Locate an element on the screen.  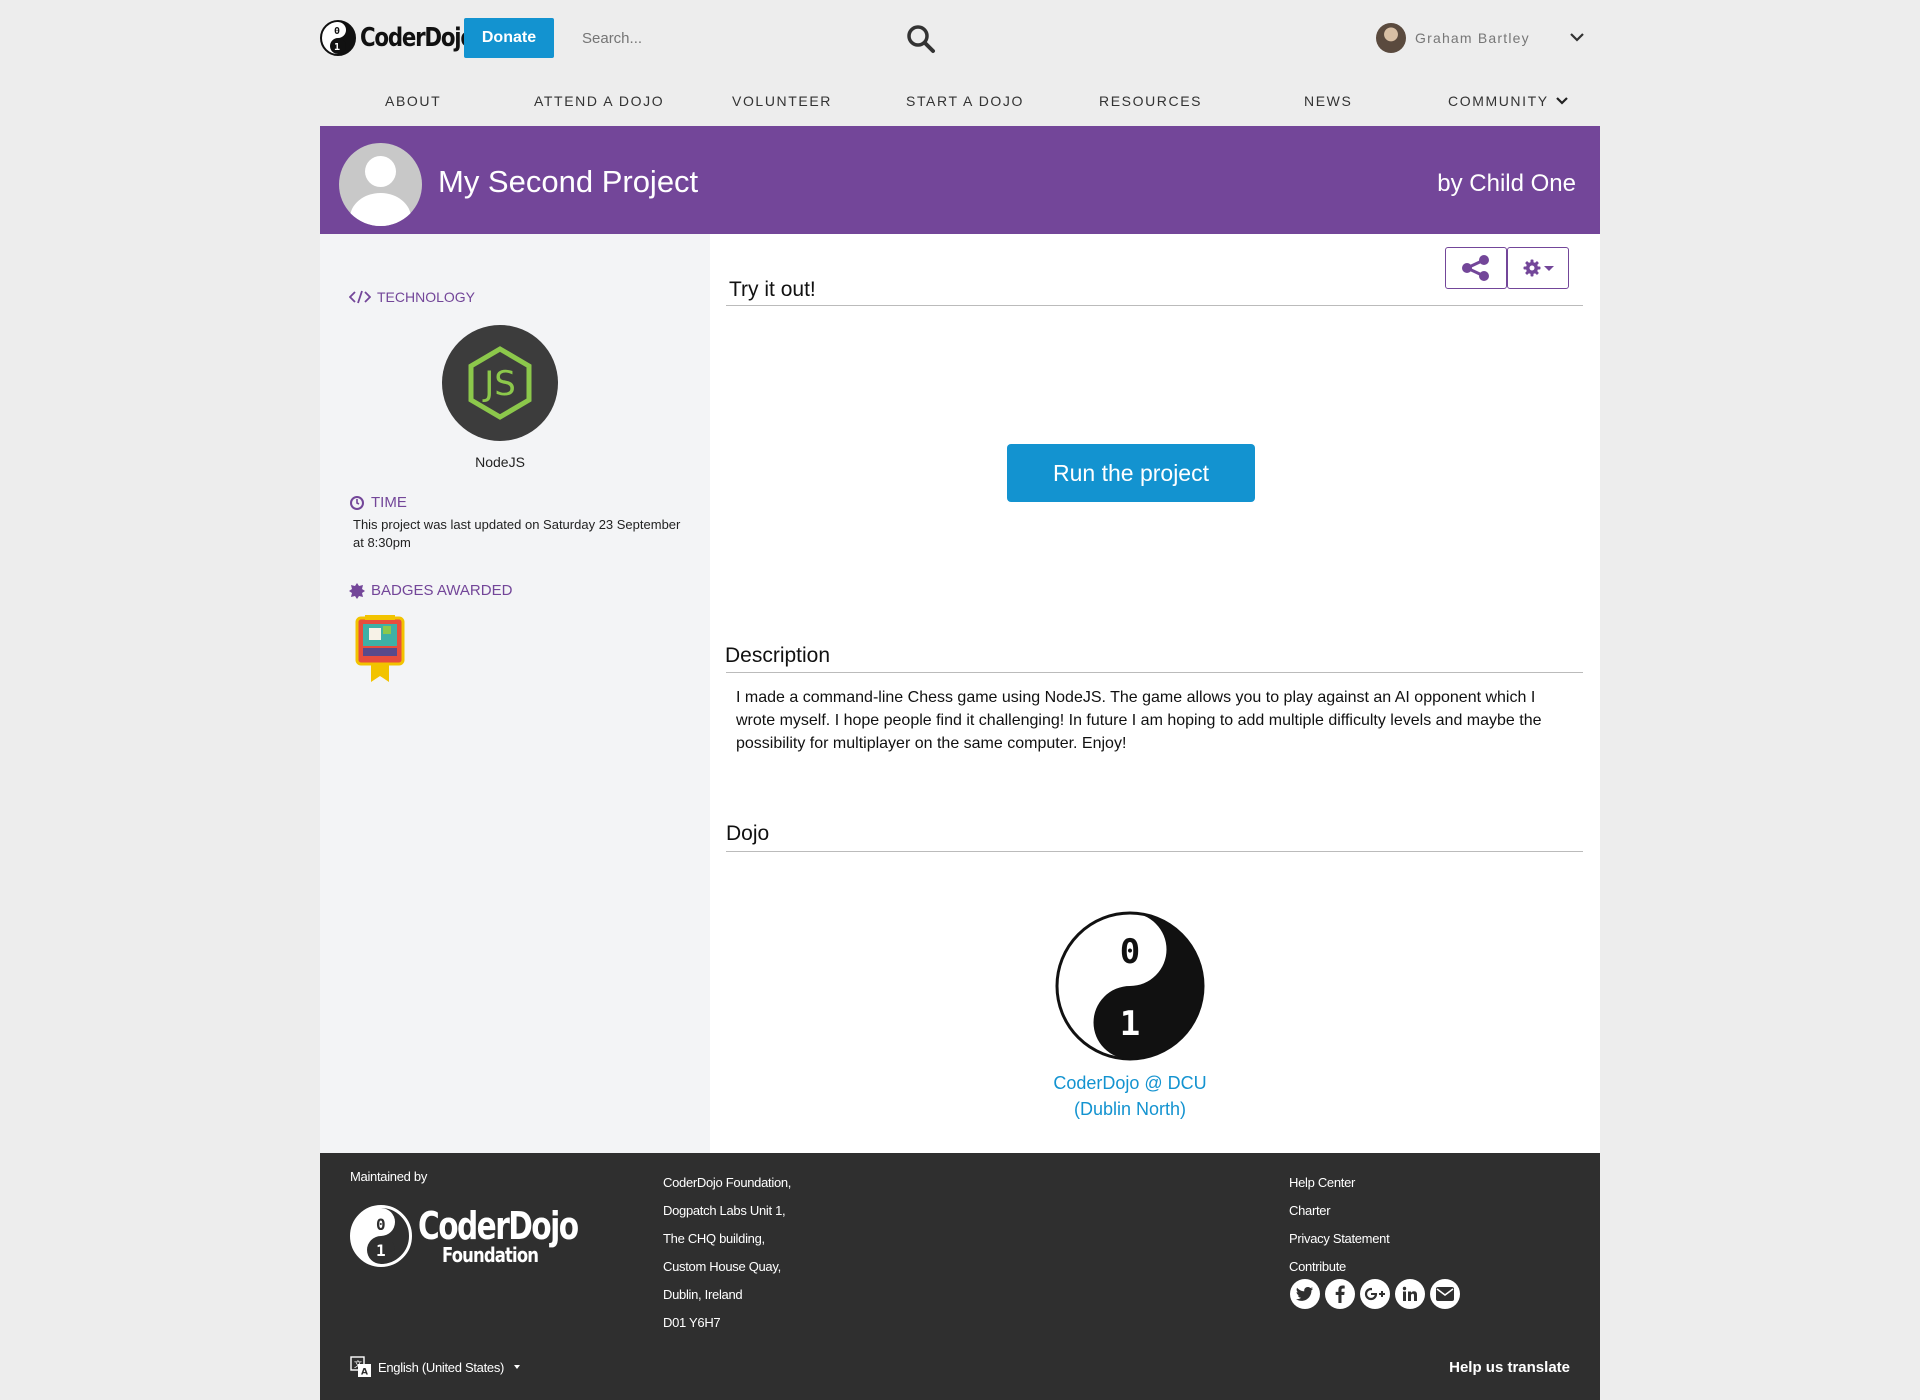
coderdojo-foundation-logo: 01 CoderDojo Foundation is located at coordinates (486, 1236).